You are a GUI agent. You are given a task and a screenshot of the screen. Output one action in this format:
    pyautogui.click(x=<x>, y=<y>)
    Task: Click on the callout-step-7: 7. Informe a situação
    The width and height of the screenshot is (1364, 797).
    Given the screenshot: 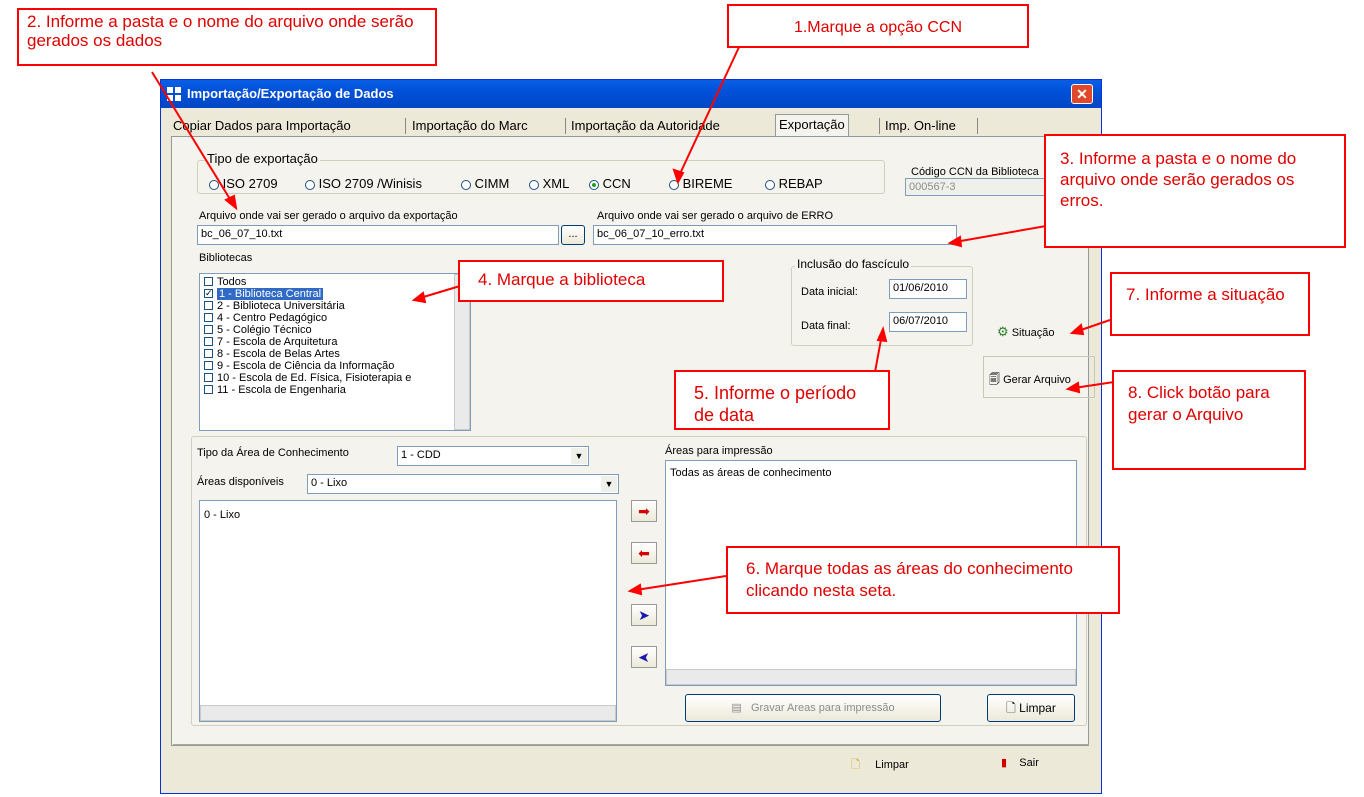 What is the action you would take?
    pyautogui.click(x=1210, y=304)
    